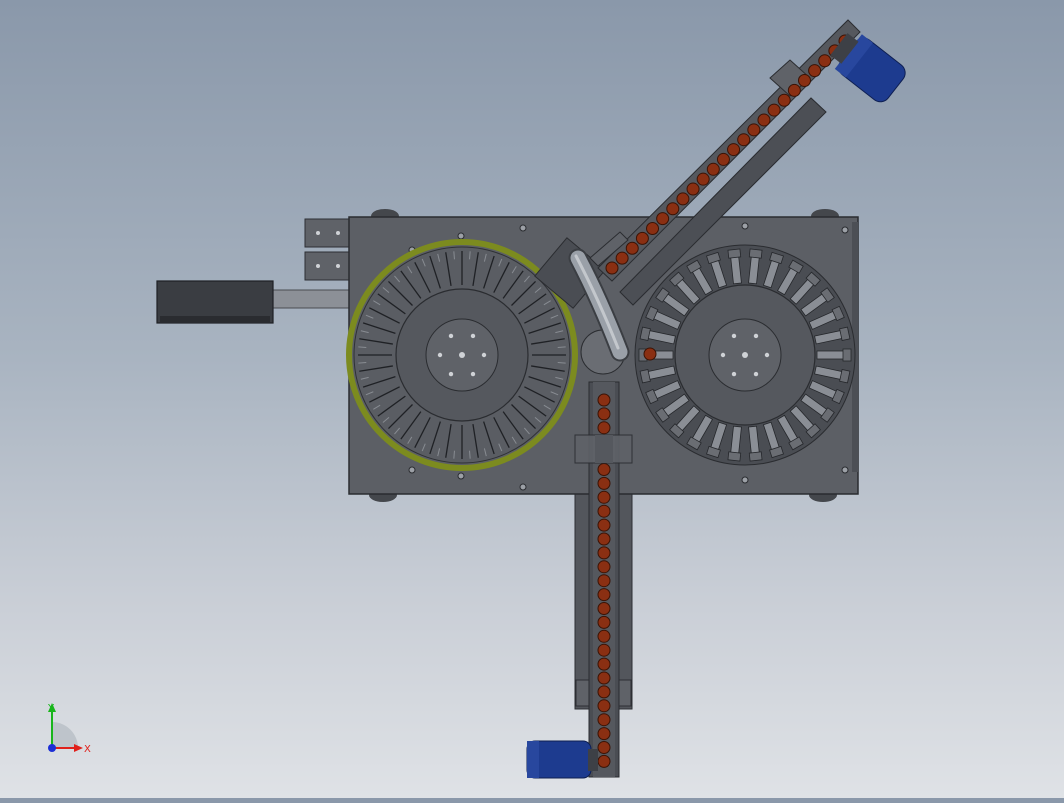 Image resolution: width=1064 pixels, height=803 pixels. Describe the element at coordinates (69, 729) in the screenshot. I see `coordinate-triad: Y X` at that location.